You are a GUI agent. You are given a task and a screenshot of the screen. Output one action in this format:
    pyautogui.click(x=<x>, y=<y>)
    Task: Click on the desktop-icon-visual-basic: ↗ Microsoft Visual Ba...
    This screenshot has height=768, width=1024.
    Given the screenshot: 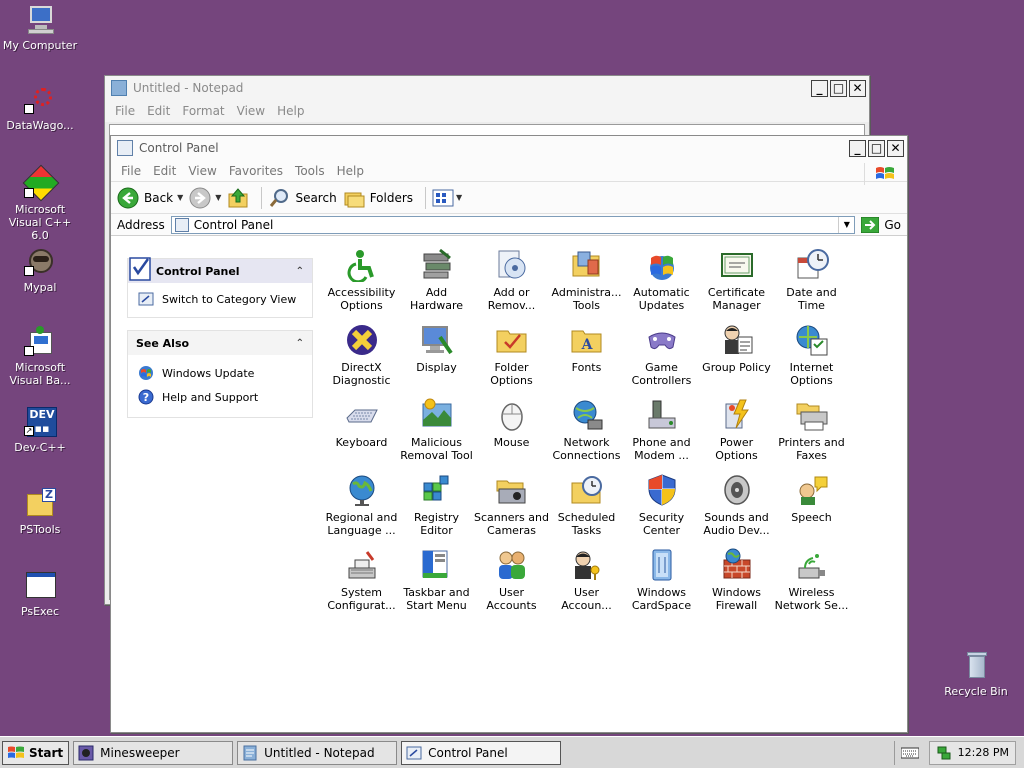 What is the action you would take?
    pyautogui.click(x=40, y=356)
    